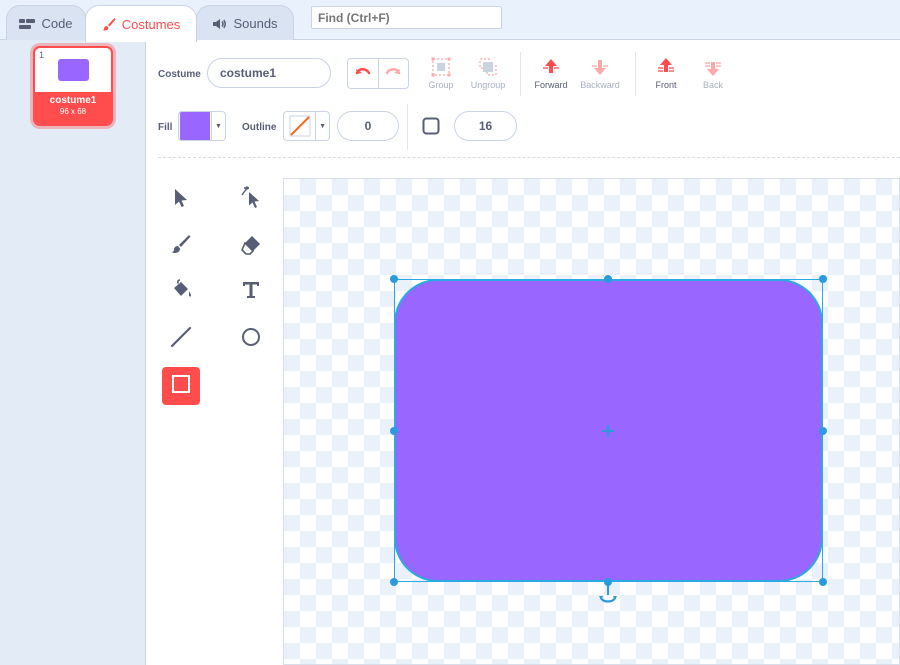 Image resolution: width=900 pixels, height=665 pixels. I want to click on group-label: Group, so click(441, 85).